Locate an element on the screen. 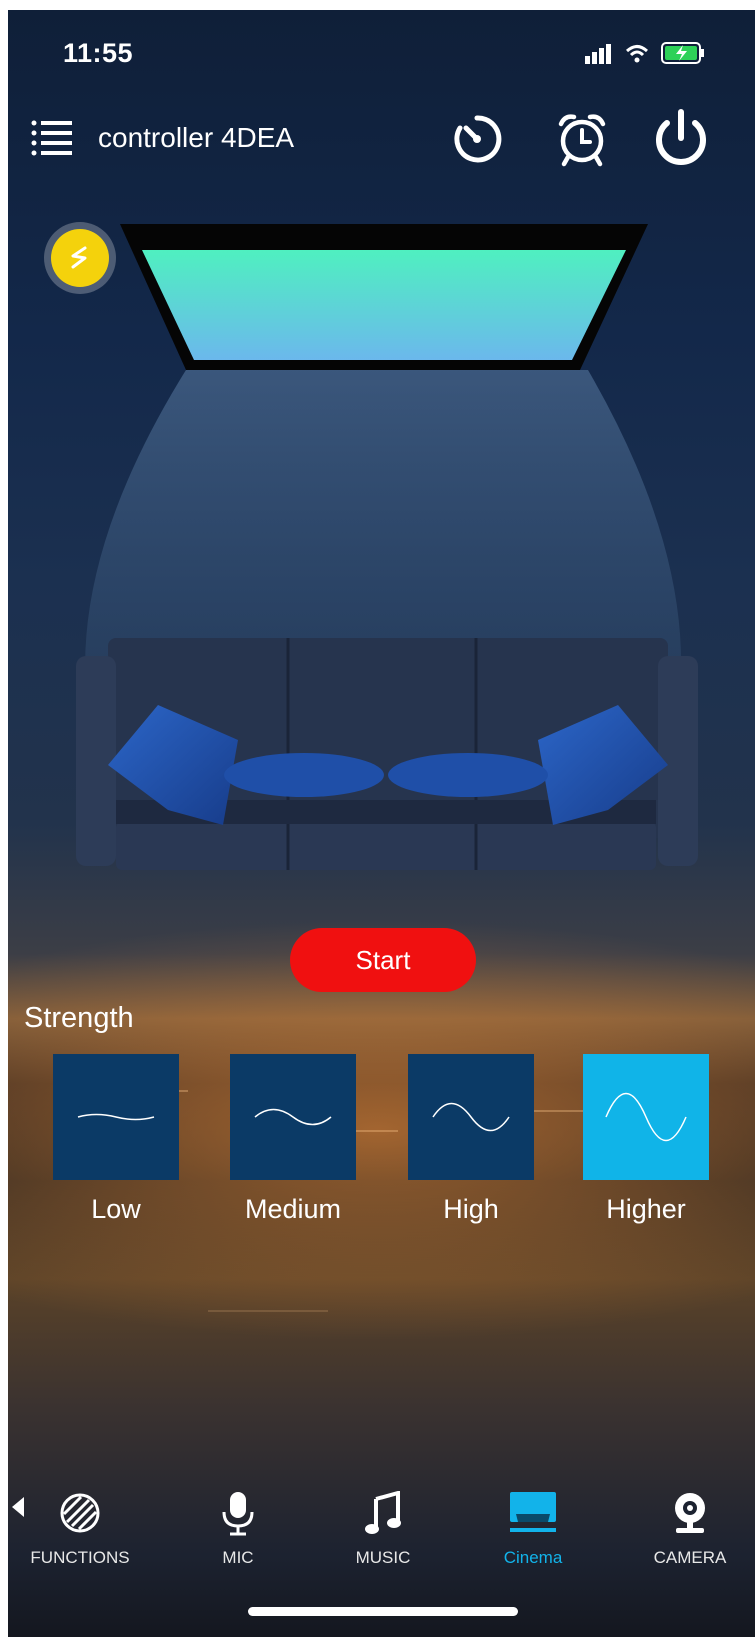 The height and width of the screenshot is (1637, 755). strength-high-label: High is located at coordinates (471, 1209).